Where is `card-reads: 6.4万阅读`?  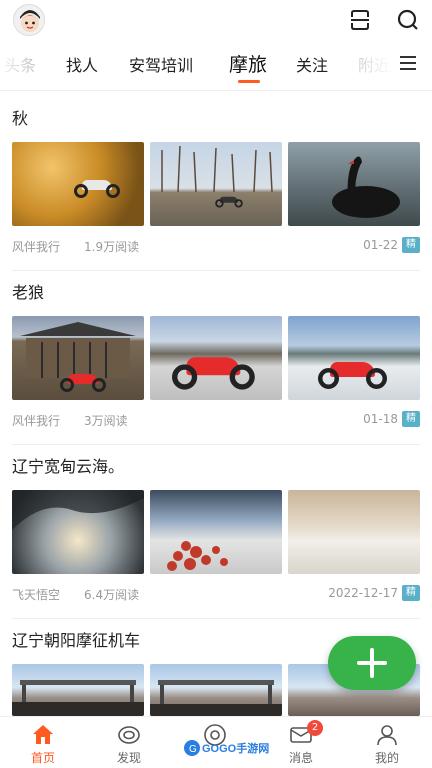
card-reads: 6.4万阅读 is located at coordinates (112, 595).